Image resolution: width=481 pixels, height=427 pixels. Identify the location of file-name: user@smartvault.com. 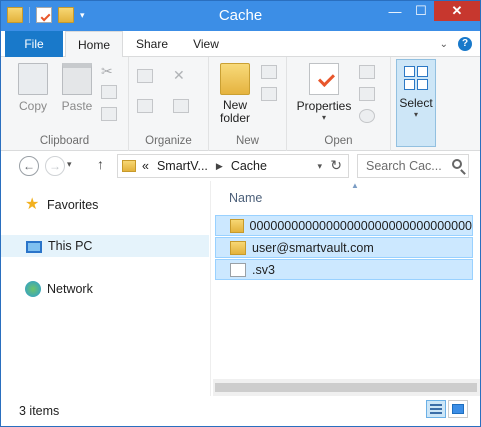
(313, 247).